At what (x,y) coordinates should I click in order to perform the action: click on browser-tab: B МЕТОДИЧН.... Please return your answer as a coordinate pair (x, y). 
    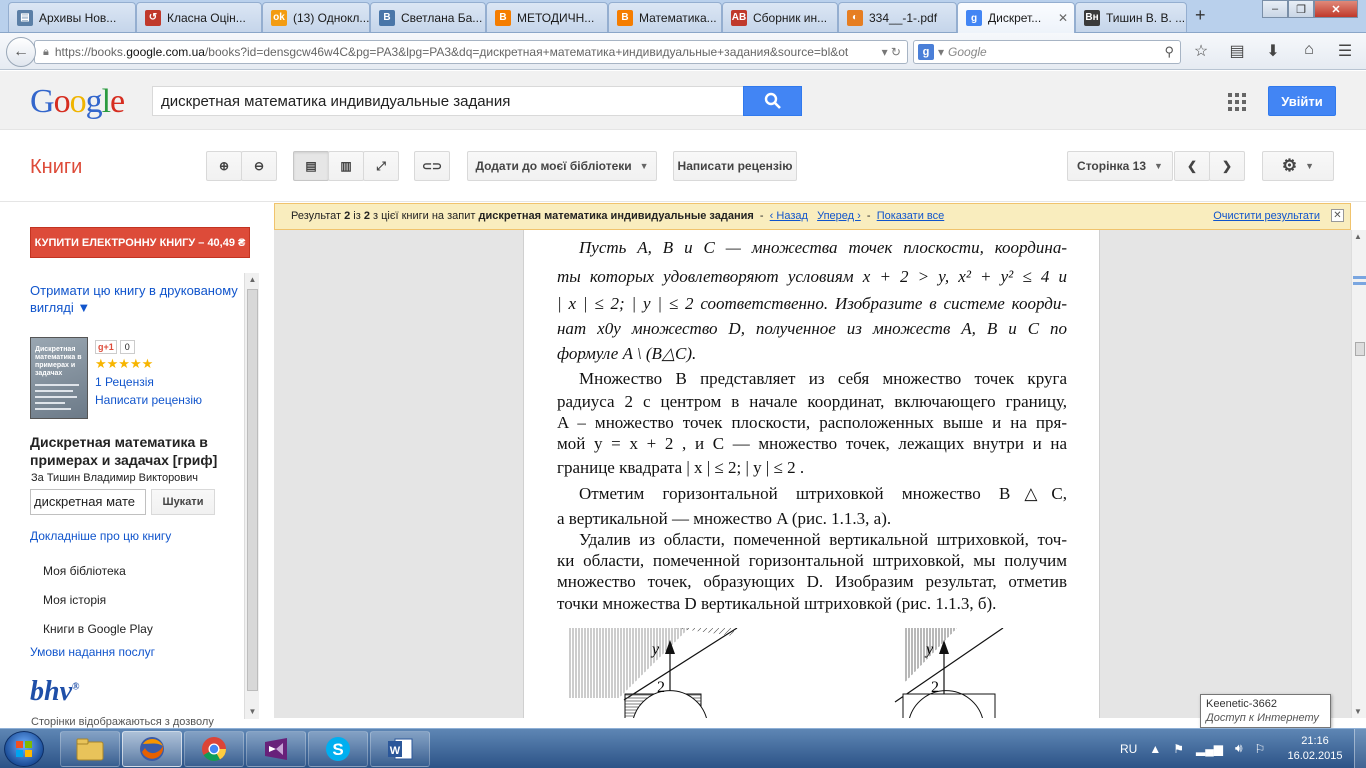
    Looking at the image, I should click on (547, 17).